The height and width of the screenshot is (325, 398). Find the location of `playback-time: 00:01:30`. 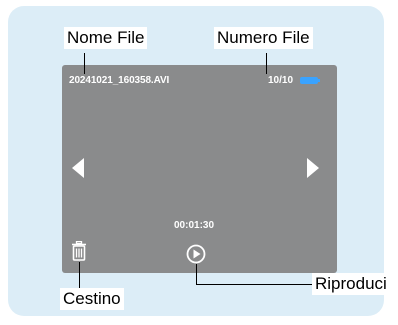

playback-time: 00:01:30 is located at coordinates (194, 225).